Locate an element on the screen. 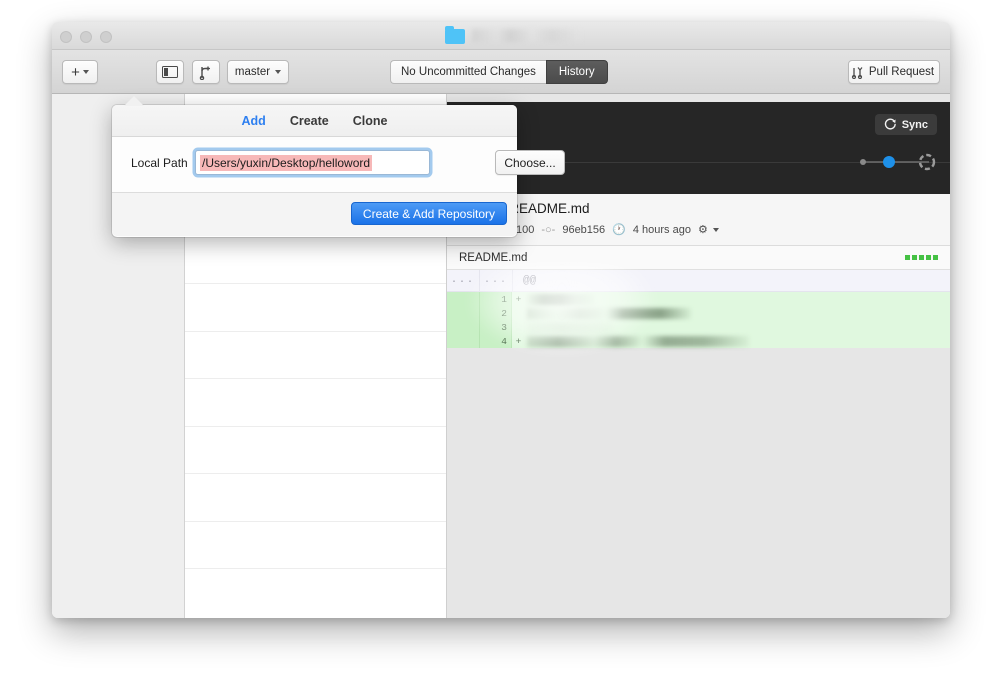  diff-file-name: README.md is located at coordinates (493, 257).